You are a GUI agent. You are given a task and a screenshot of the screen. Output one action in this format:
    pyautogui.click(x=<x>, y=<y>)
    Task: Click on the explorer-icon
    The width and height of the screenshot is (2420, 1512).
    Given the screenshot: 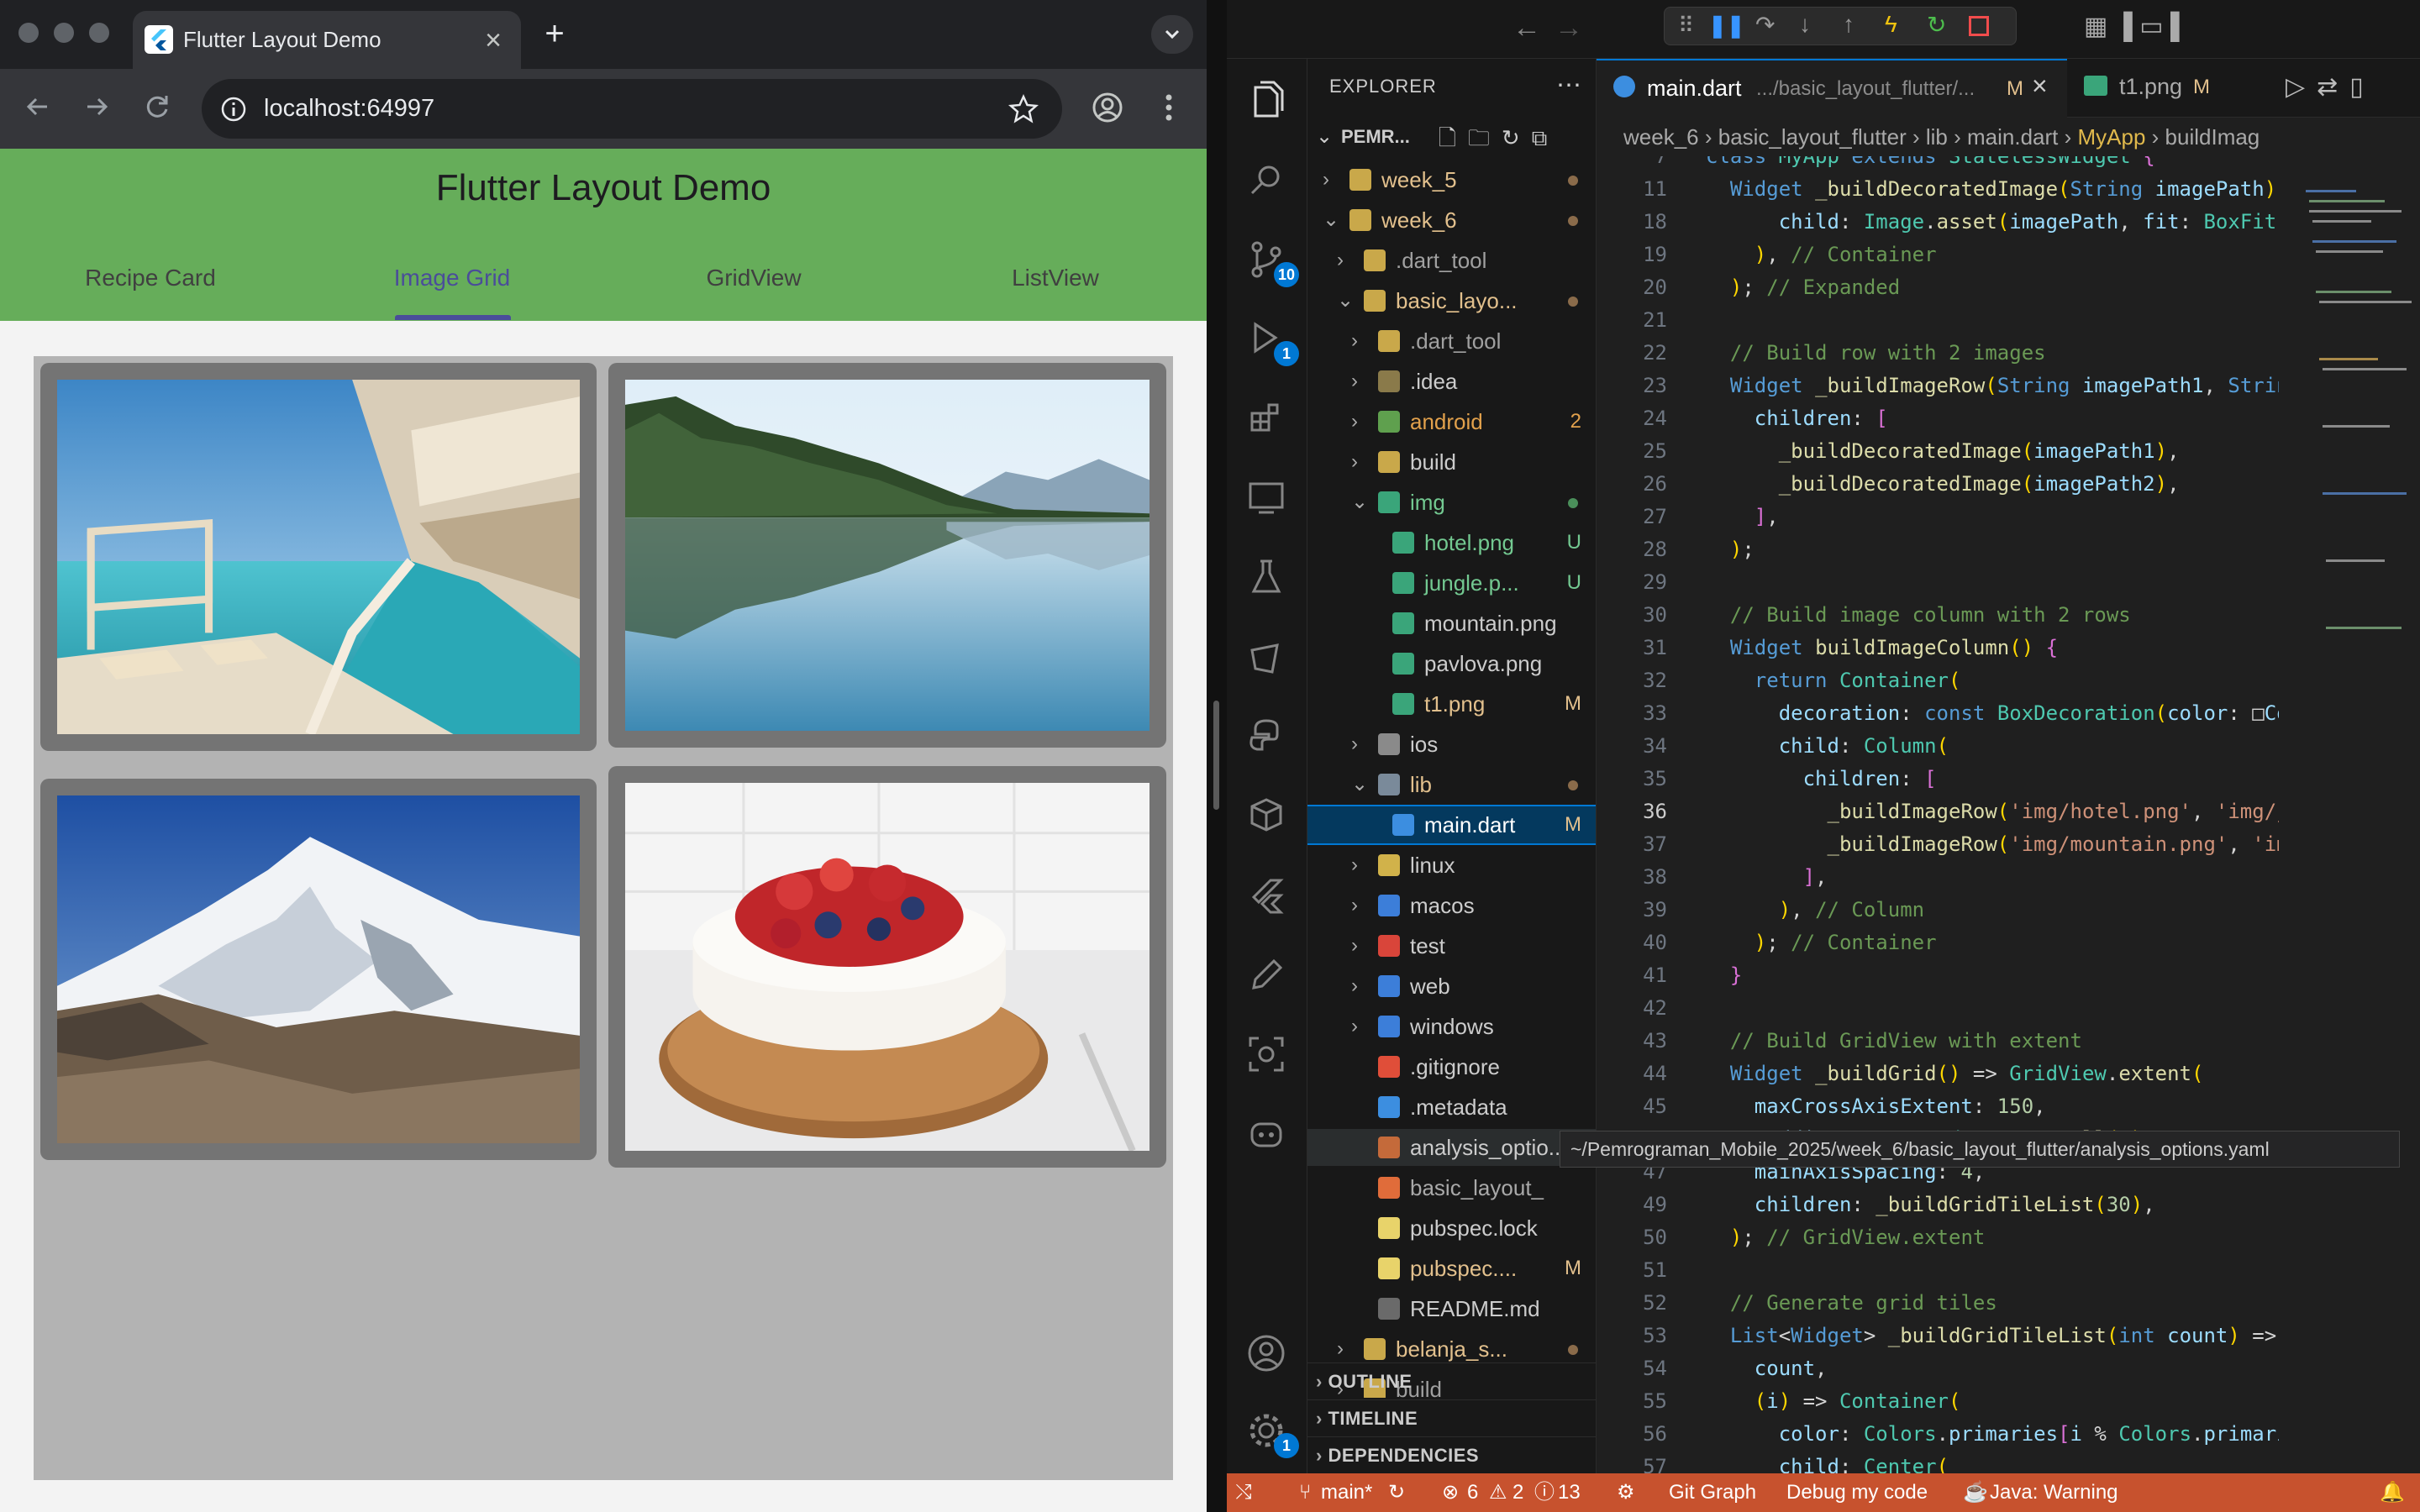 What is the action you would take?
    pyautogui.click(x=1266, y=101)
    